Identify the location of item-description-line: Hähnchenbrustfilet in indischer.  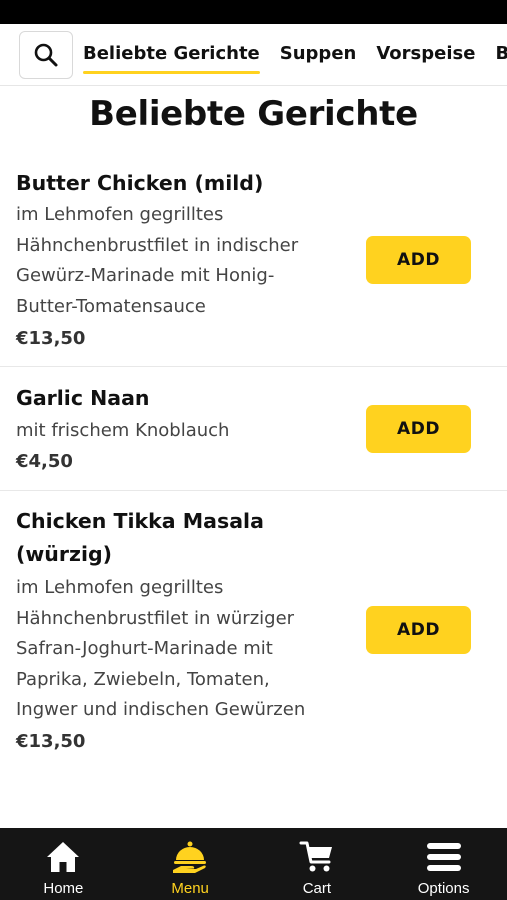
(157, 245).